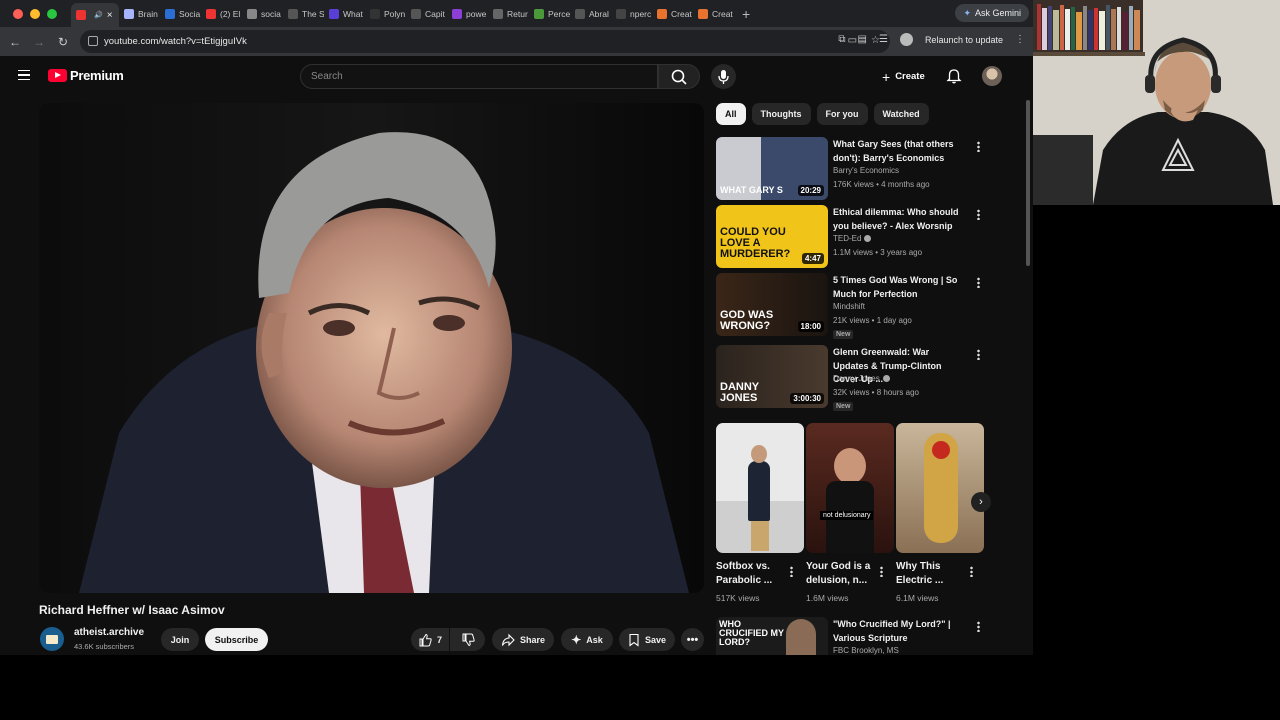  I want to click on save-button: Save, so click(647, 639).